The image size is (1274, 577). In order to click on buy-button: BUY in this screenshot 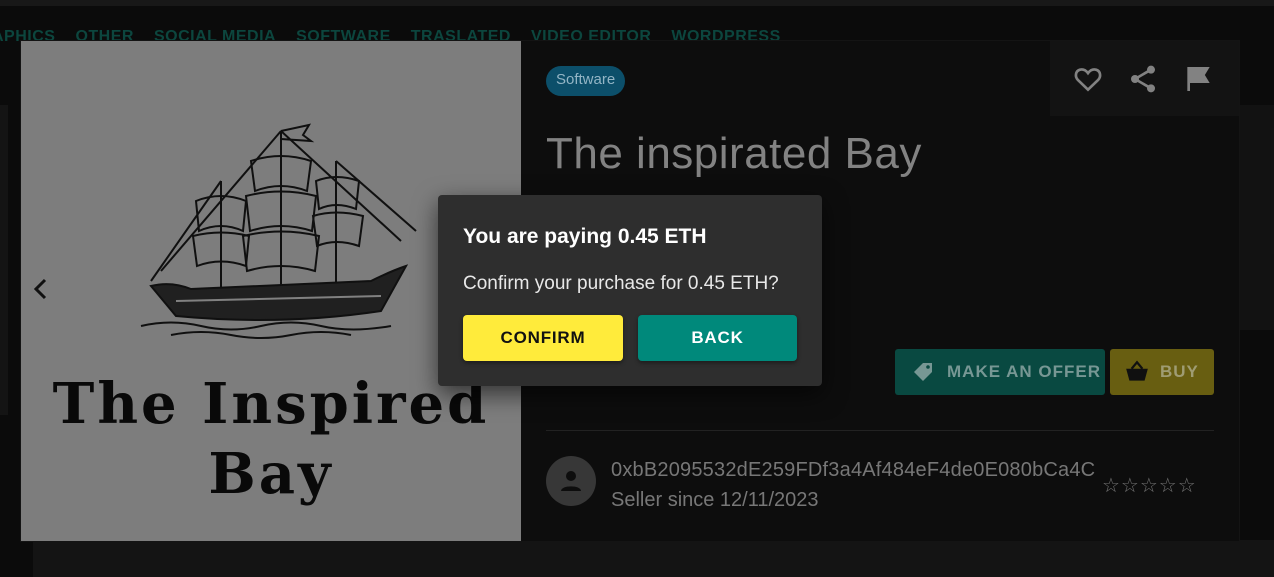, I will do `click(1162, 372)`.